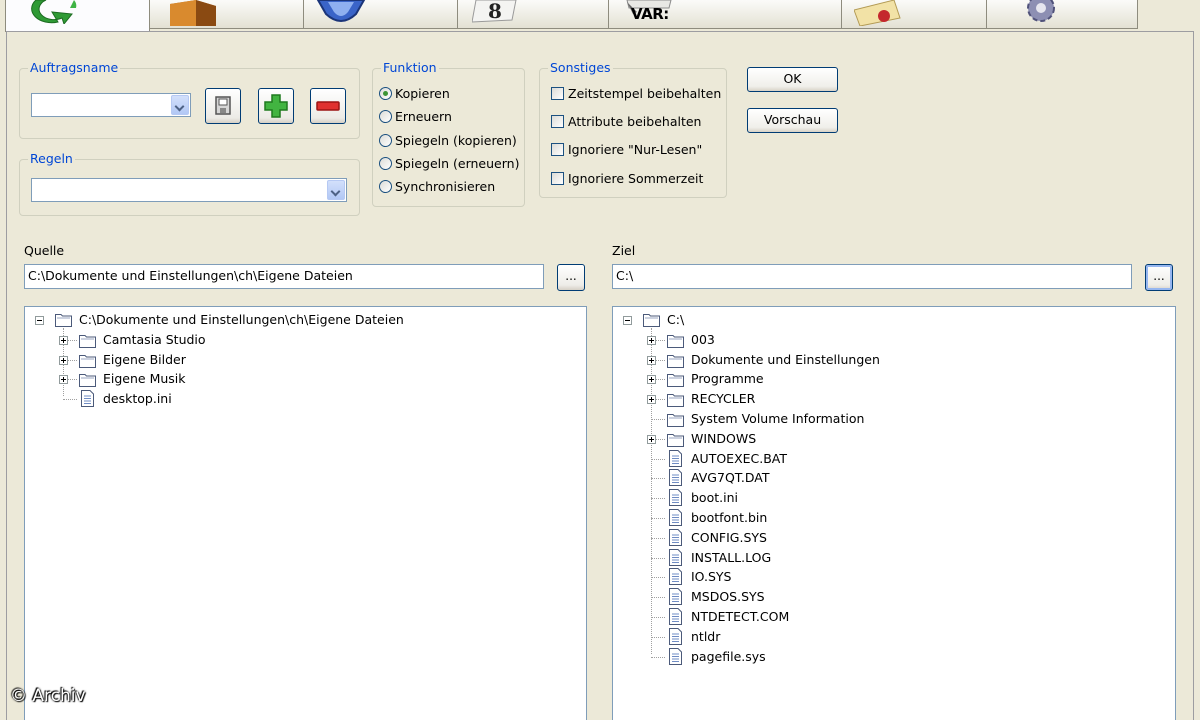  What do you see at coordinates (154, 339) in the screenshot?
I see `tree-item-label: Camtasia Studio` at bounding box center [154, 339].